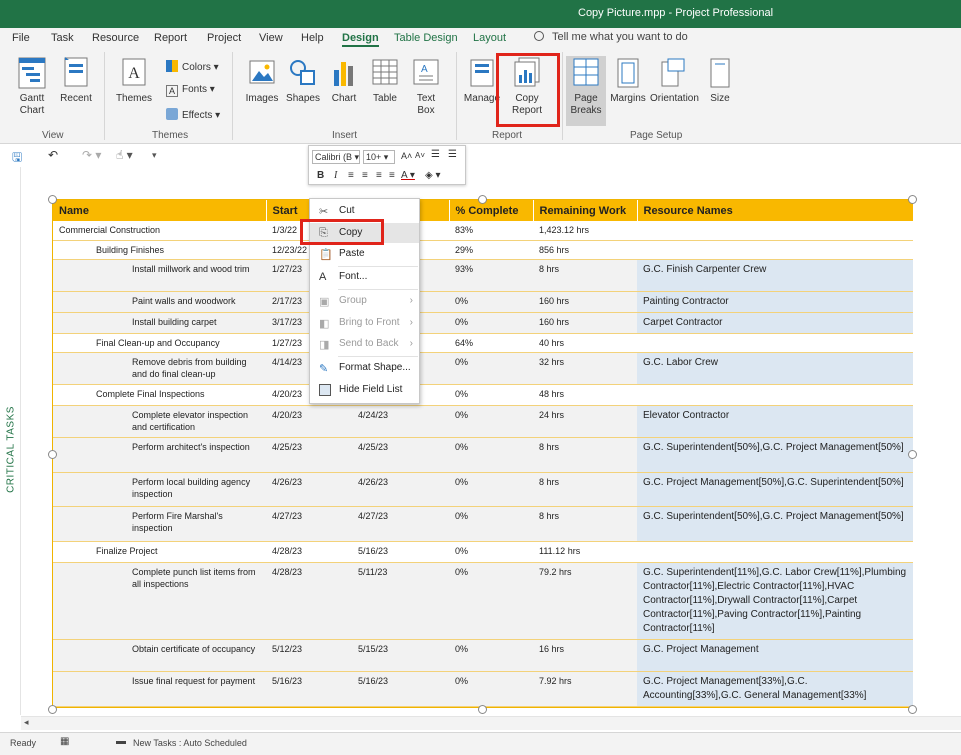  What do you see at coordinates (154, 155) in the screenshot?
I see `customize-qat-icon: ▾` at bounding box center [154, 155].